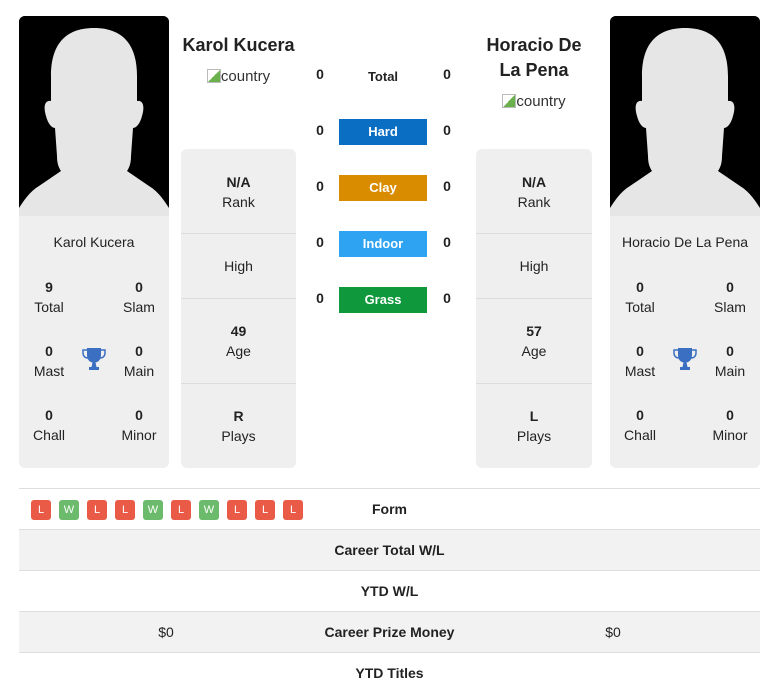 This screenshot has width=779, height=699. Describe the element at coordinates (139, 361) in the screenshot. I see `player1-titles-main: 0 Main` at that location.